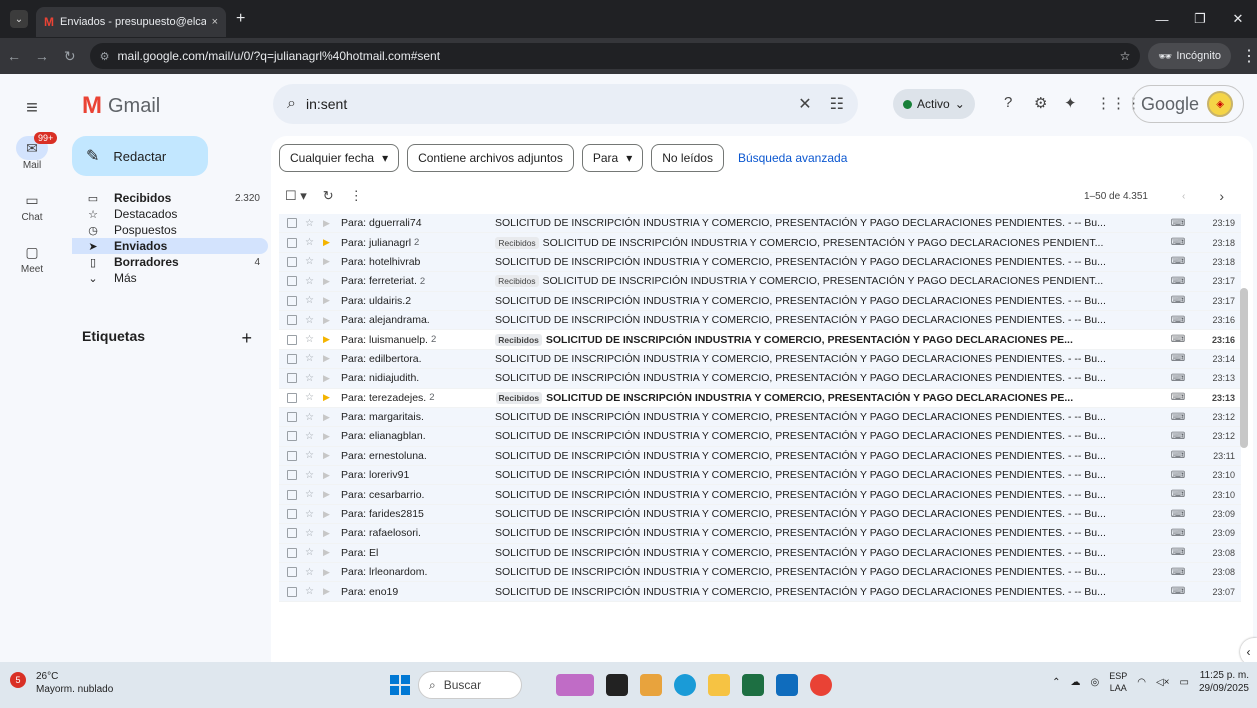 The height and width of the screenshot is (708, 1257). I want to click on rail-mail: ✉ 99+ Mail, so click(32, 155).